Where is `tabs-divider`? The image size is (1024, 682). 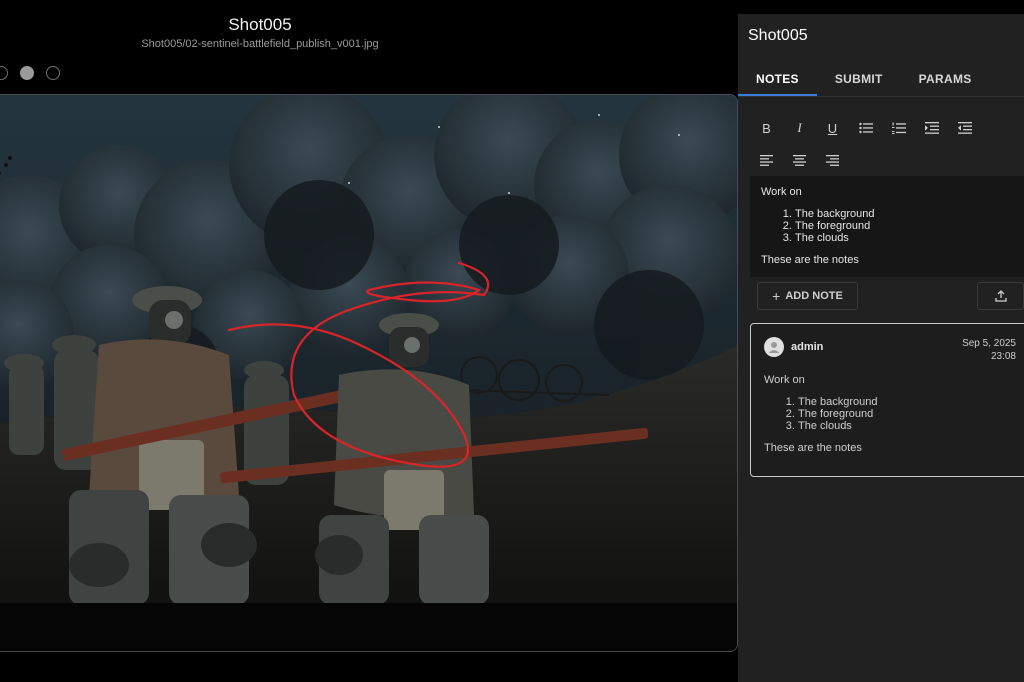 tabs-divider is located at coordinates (881, 96).